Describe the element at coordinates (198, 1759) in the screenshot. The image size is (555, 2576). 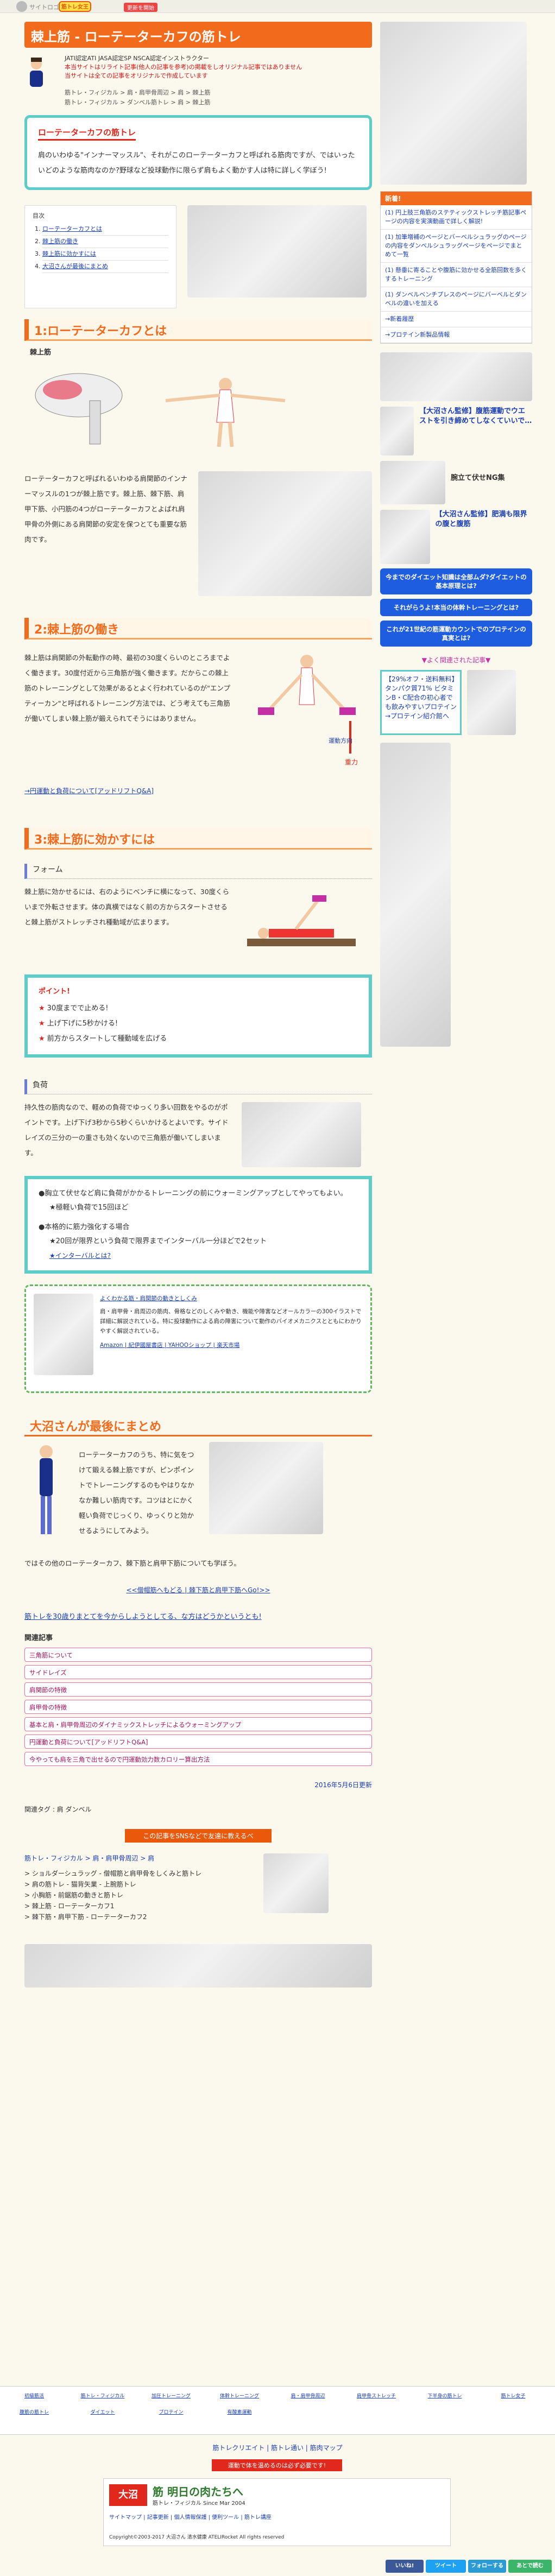
I see `related-item-7: 今やっても肩を三角で出せるので円運動効力数カロリー算出方法` at that location.